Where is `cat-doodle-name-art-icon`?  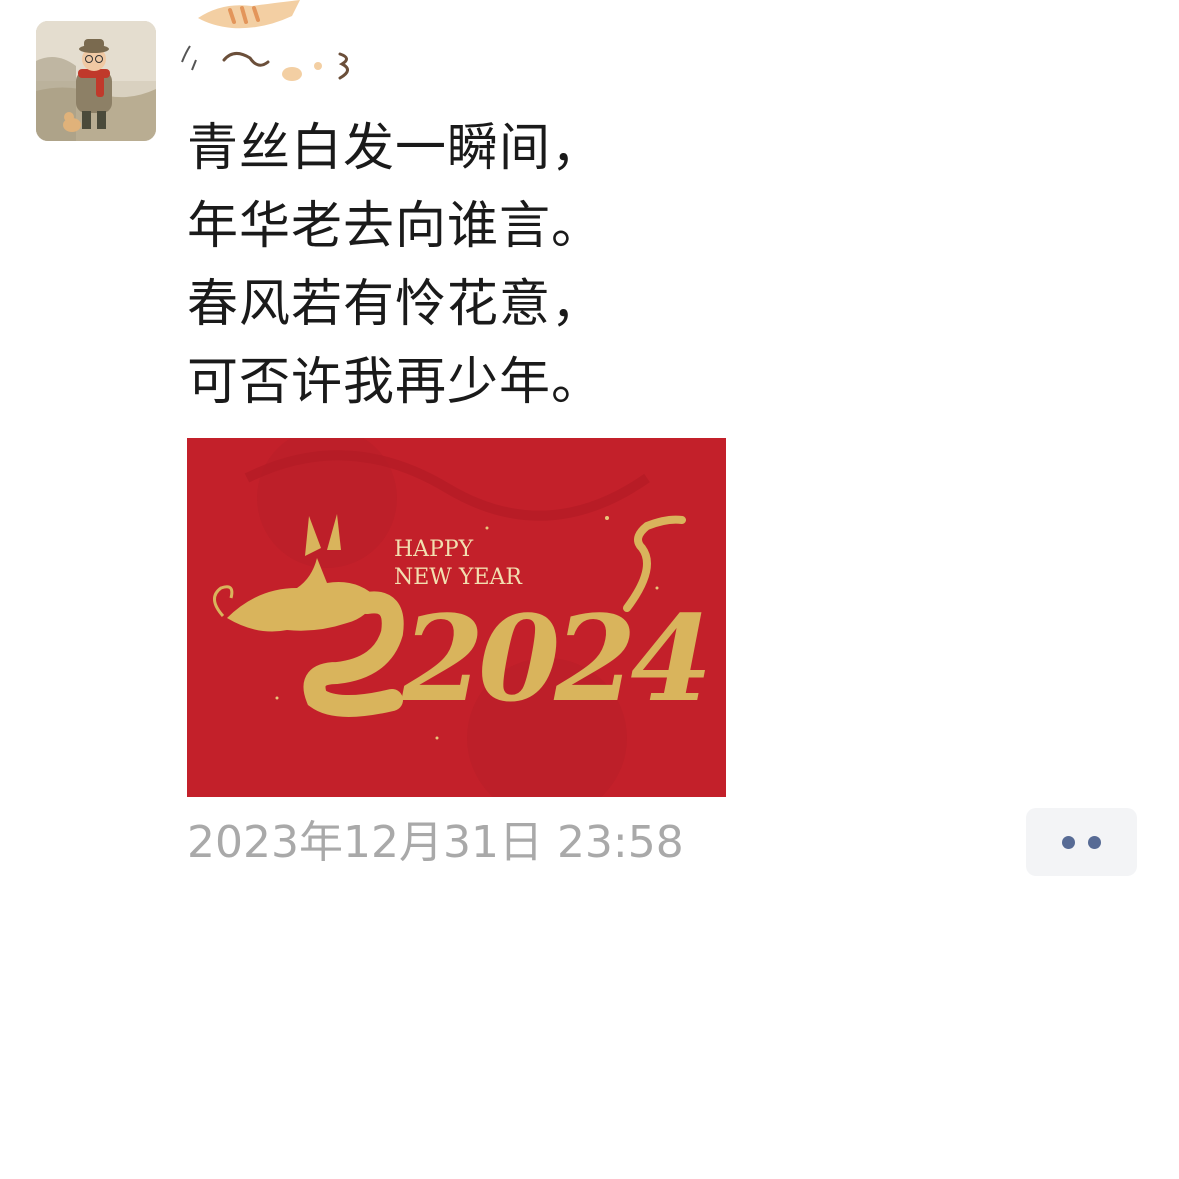
cat-doodle-name-art-icon is located at coordinates (267, 45).